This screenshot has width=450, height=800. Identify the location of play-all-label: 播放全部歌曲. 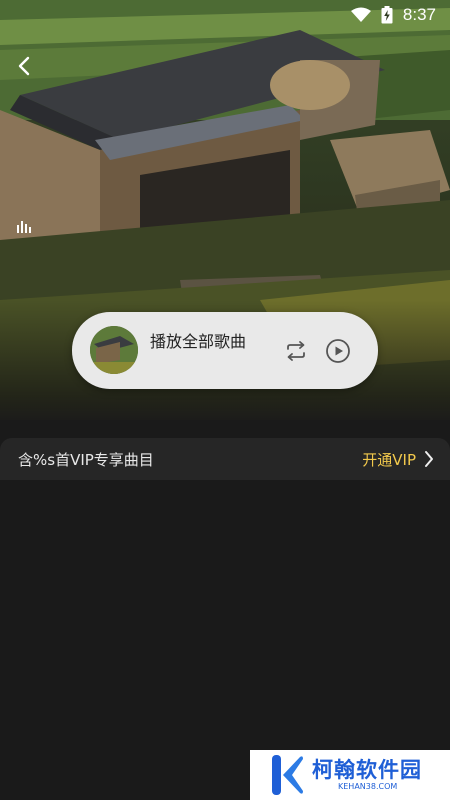
(198, 340).